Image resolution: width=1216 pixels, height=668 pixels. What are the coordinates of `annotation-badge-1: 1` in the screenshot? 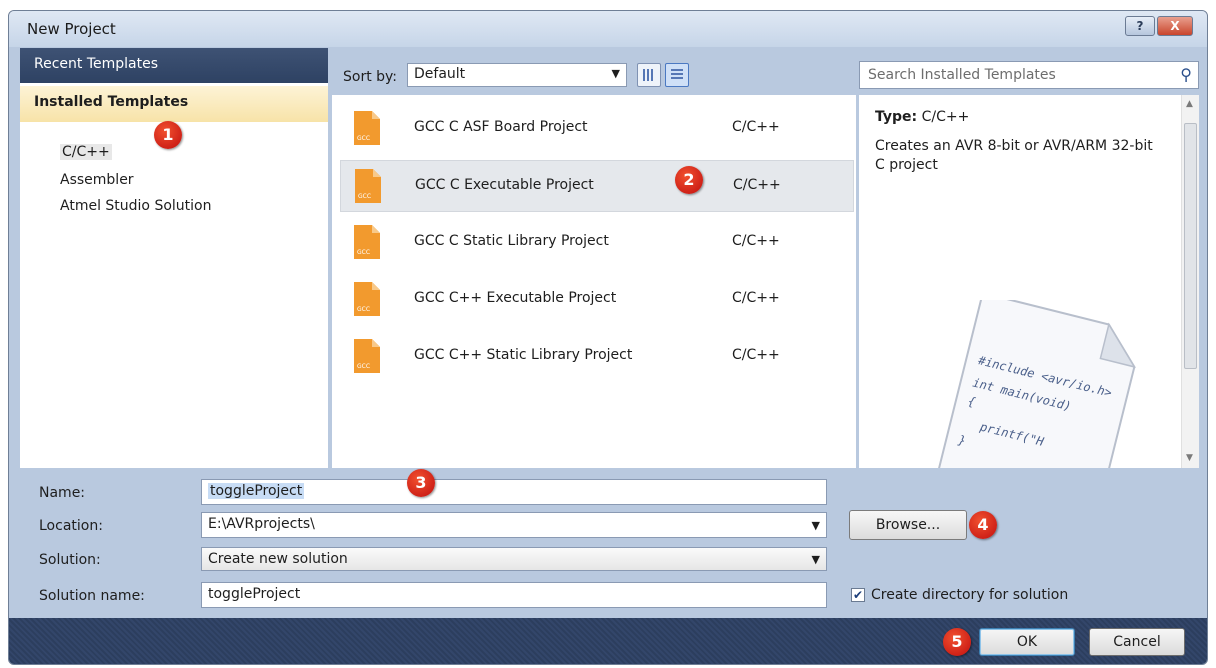 It's located at (168, 135).